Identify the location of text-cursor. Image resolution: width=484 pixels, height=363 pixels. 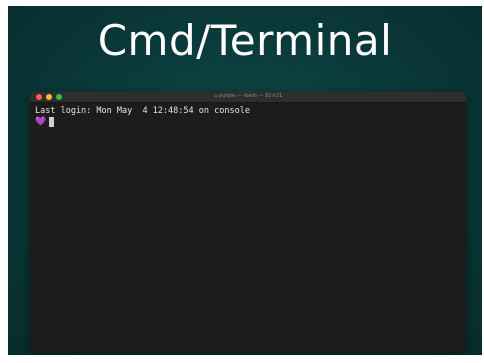
(52, 122).